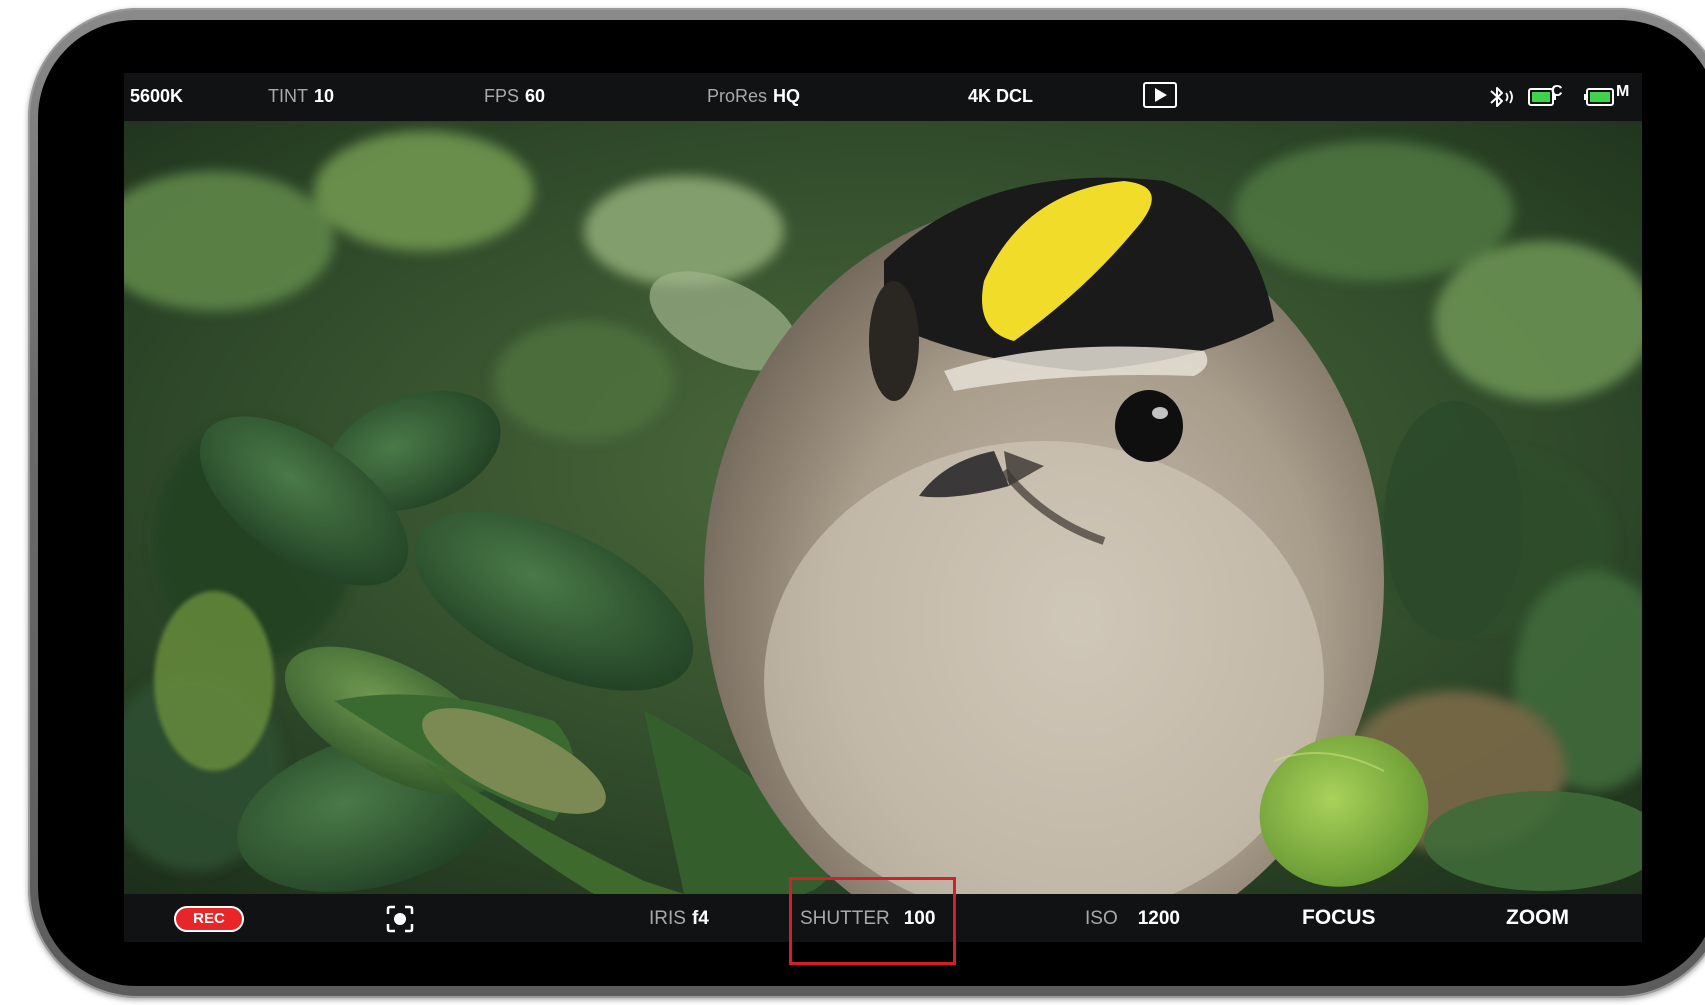  Describe the element at coordinates (1159, 918) in the screenshot. I see `iso-value: 1200` at that location.